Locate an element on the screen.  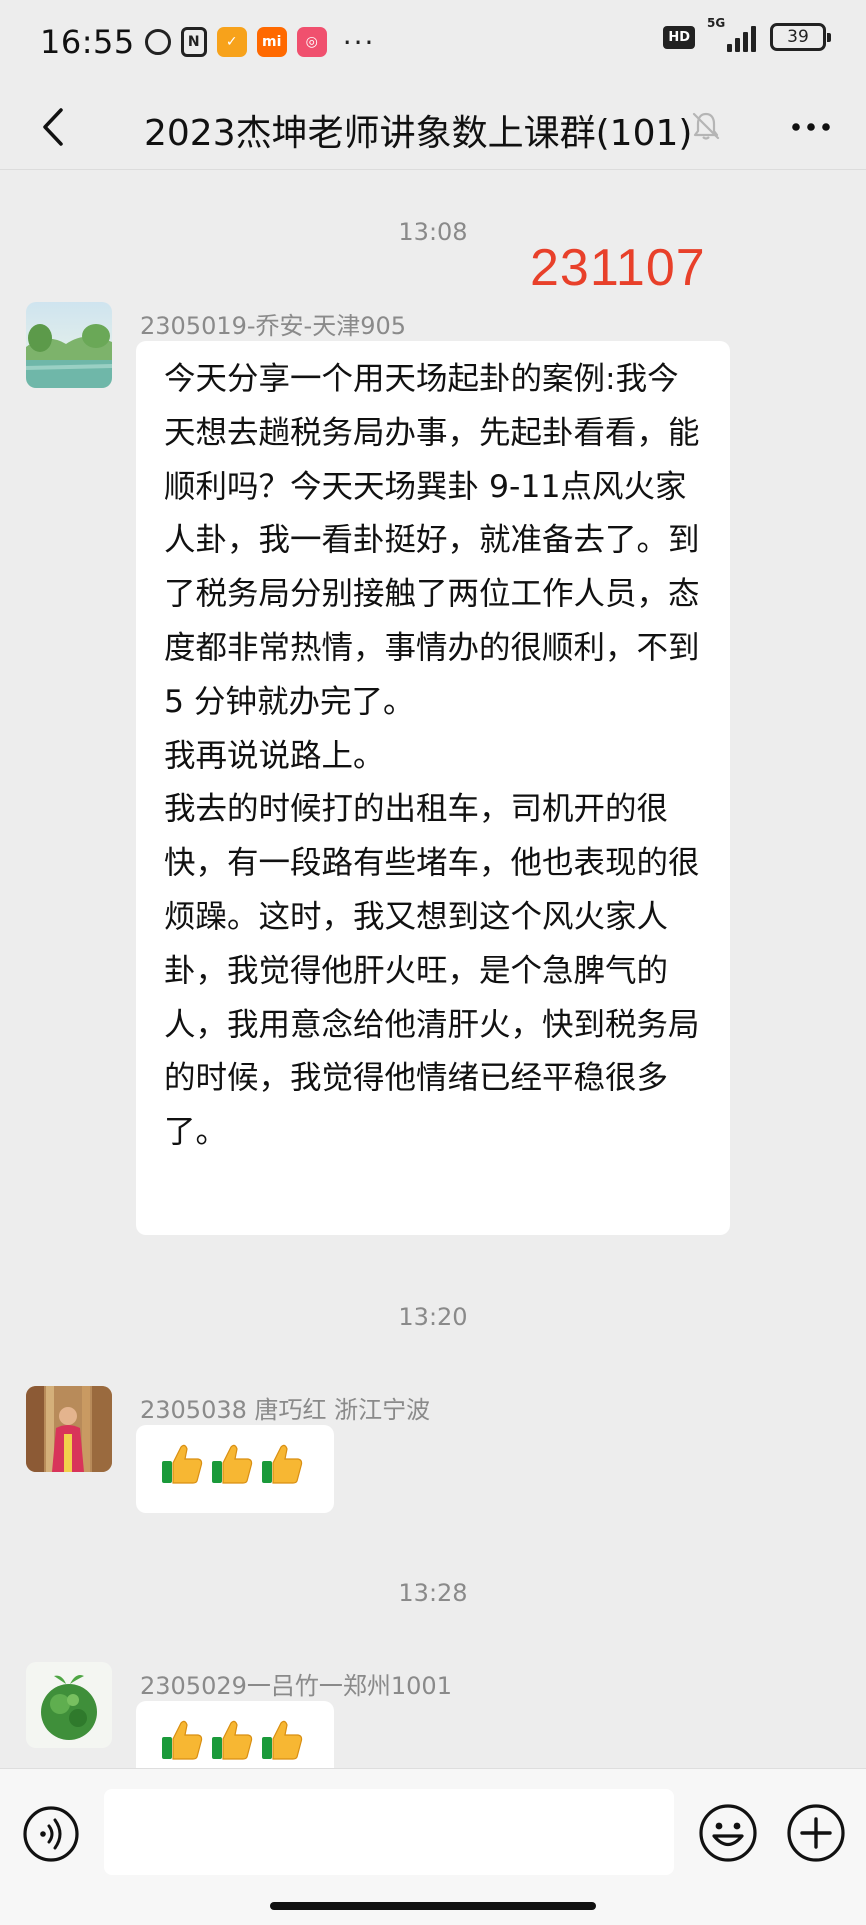
avatar-globe-image is located at coordinates (69, 1705).